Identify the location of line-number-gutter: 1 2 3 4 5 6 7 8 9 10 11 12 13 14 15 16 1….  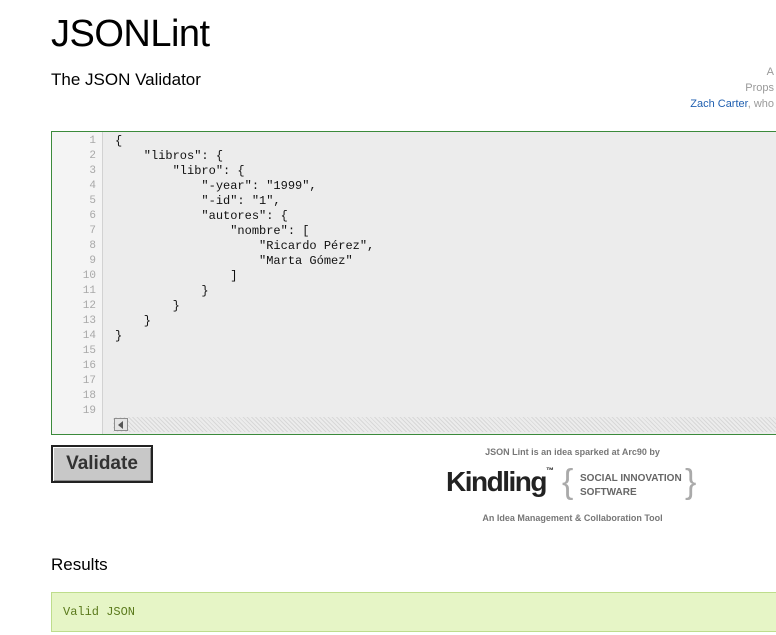
(77, 283).